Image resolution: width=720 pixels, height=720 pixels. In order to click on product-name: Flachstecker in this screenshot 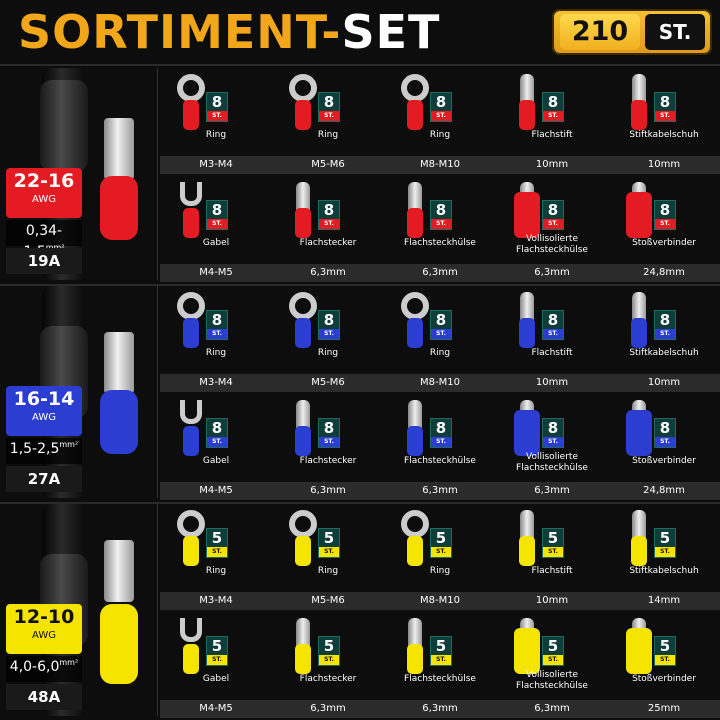, I will do `click(328, 243)`.